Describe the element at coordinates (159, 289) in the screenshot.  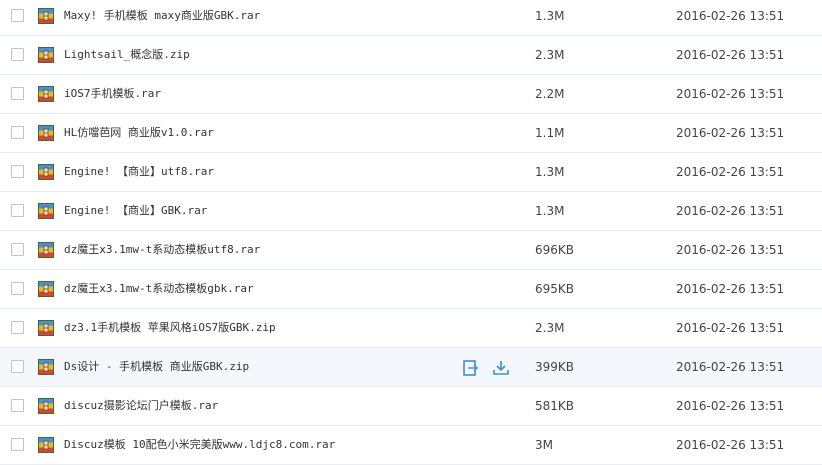
I see `file-name: dz魔王x3.1mw-t系动态模板gbk.rar` at that location.